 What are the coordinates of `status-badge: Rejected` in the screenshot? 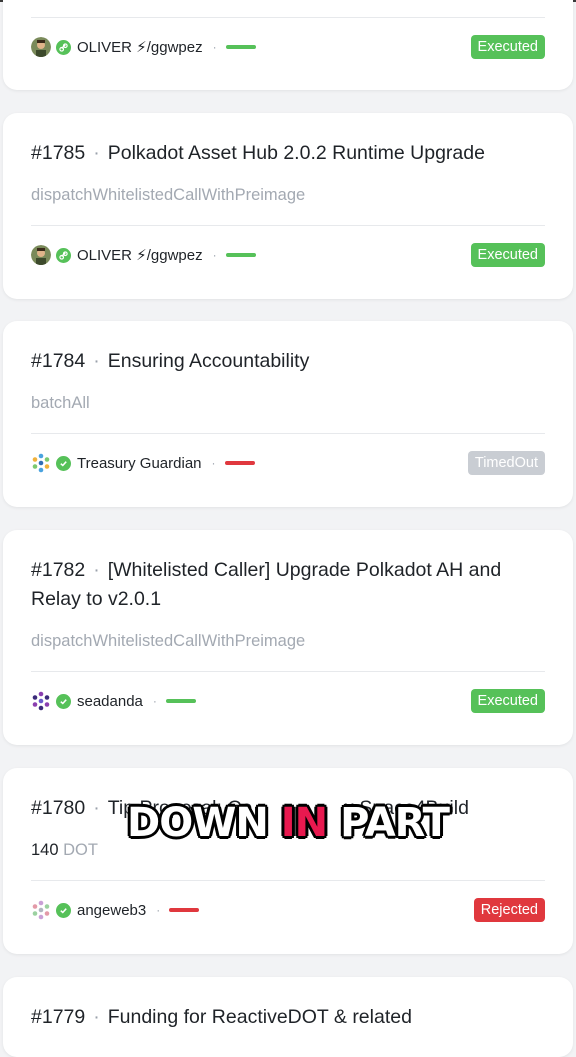 It's located at (509, 910).